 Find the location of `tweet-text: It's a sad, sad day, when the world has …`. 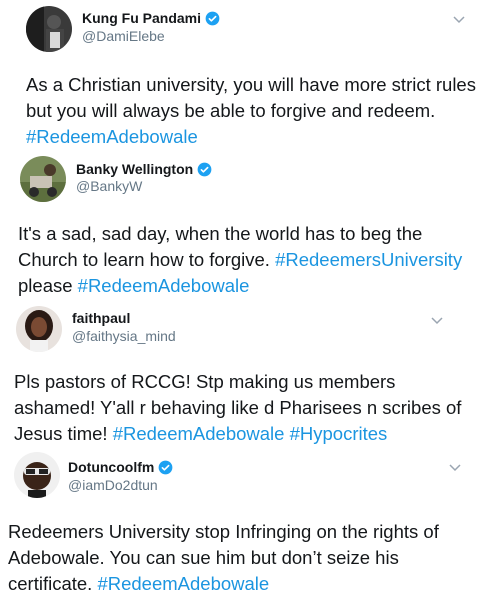

tweet-text: It's a sad, sad day, when the world has … is located at coordinates (240, 260).